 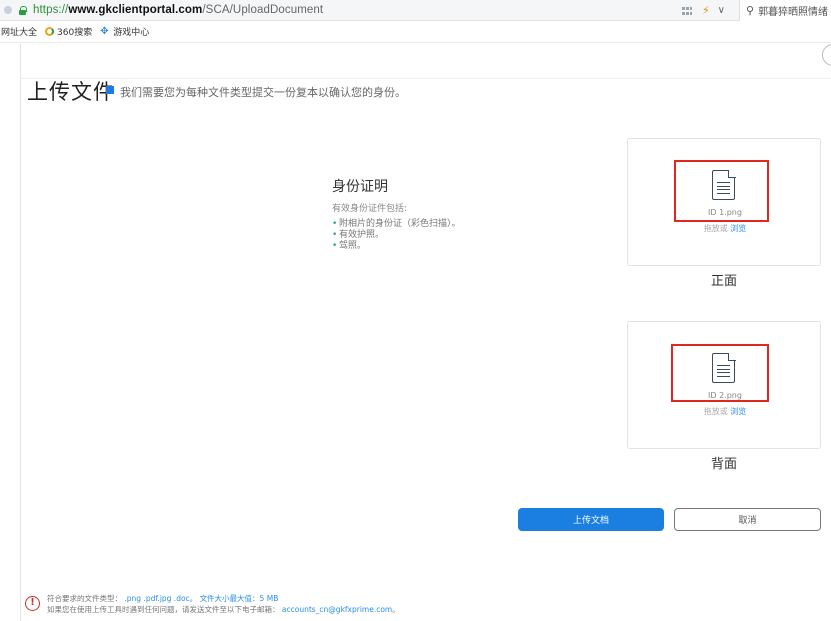 What do you see at coordinates (104, 31) in the screenshot?
I see `game-center-icon: ✥` at bounding box center [104, 31].